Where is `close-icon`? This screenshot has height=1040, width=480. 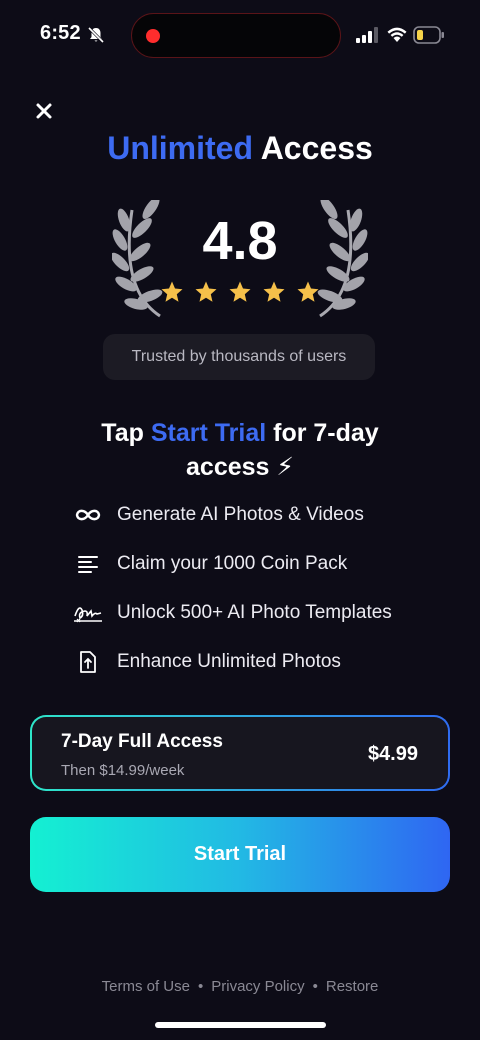
close-icon is located at coordinates (44, 111).